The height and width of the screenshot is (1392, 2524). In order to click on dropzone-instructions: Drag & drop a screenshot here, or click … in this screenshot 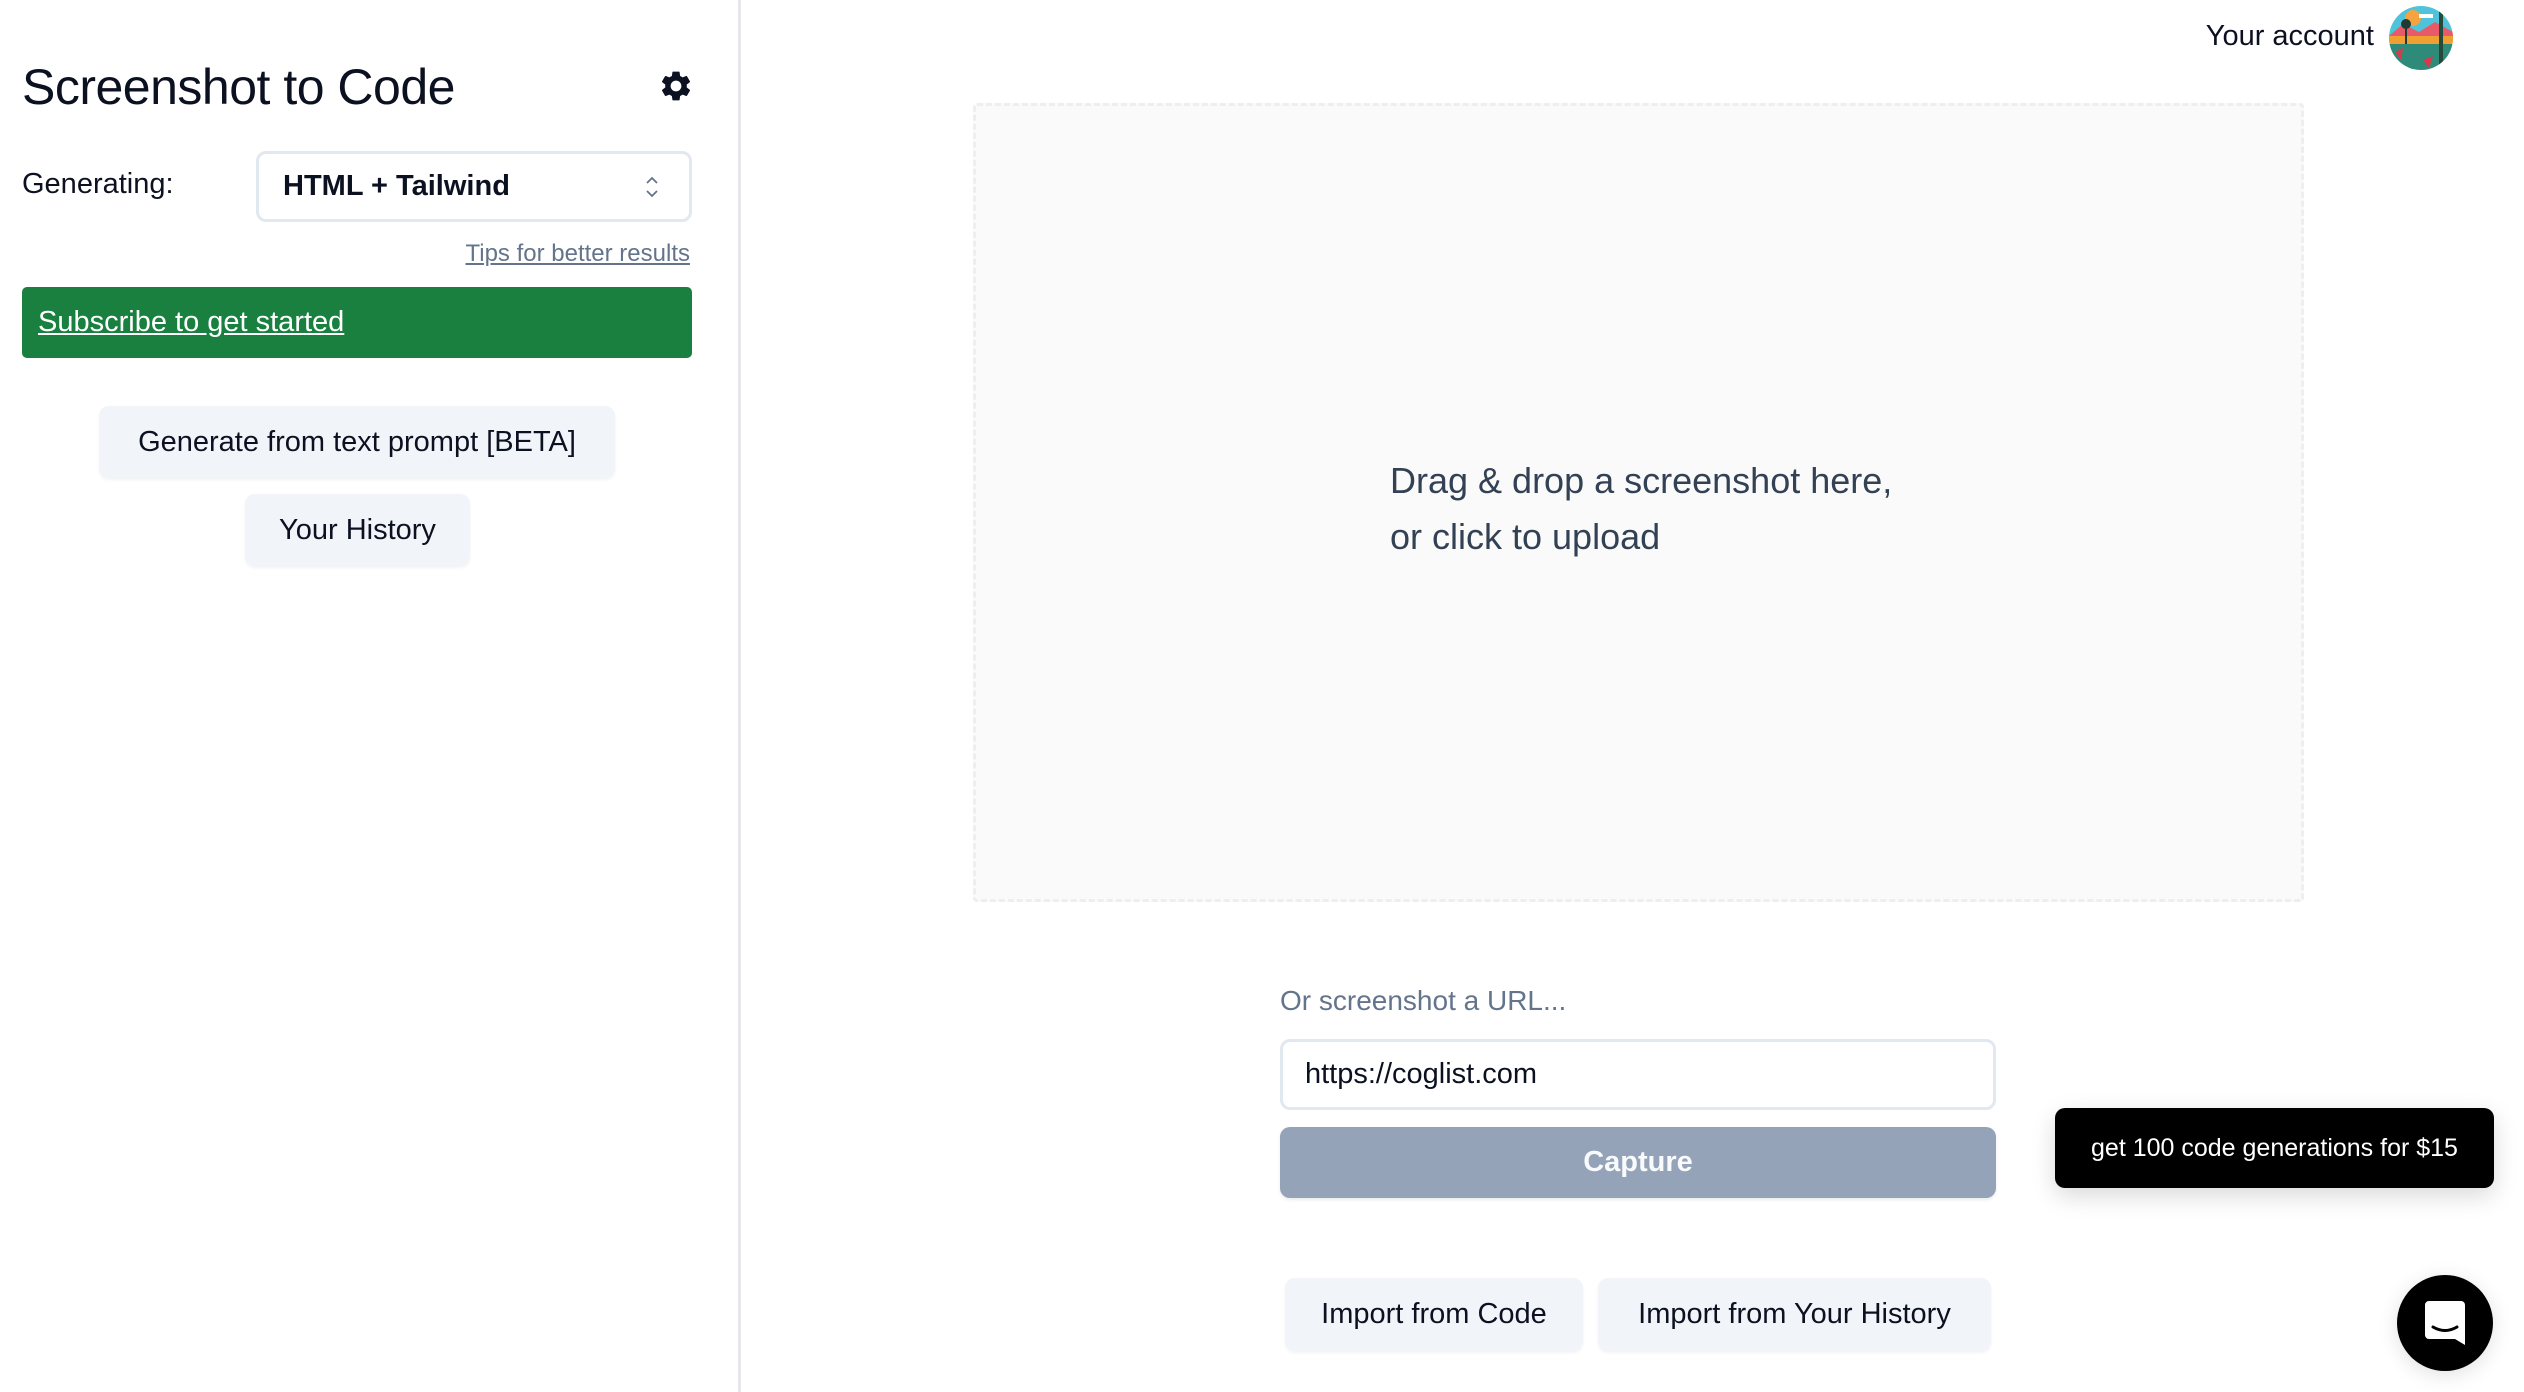, I will do `click(1641, 509)`.